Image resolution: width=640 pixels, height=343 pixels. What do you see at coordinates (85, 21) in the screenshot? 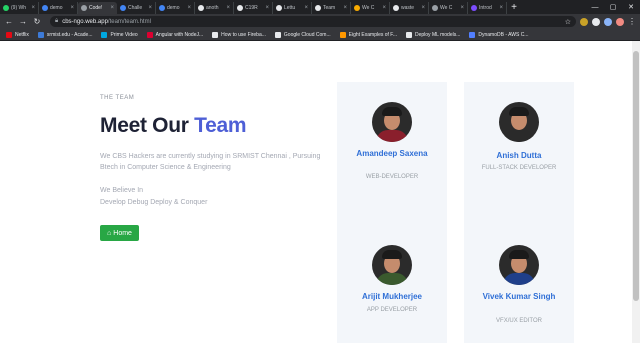
I see `url-host: cbs-ngo.web.app` at bounding box center [85, 21].